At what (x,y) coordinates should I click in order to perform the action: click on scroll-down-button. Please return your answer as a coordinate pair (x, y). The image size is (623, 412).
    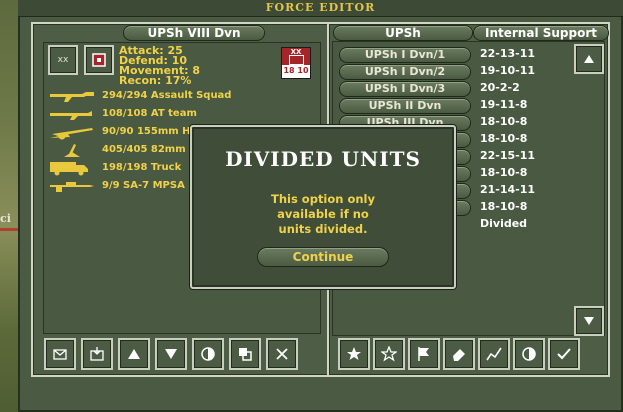
    Looking at the image, I should click on (589, 321).